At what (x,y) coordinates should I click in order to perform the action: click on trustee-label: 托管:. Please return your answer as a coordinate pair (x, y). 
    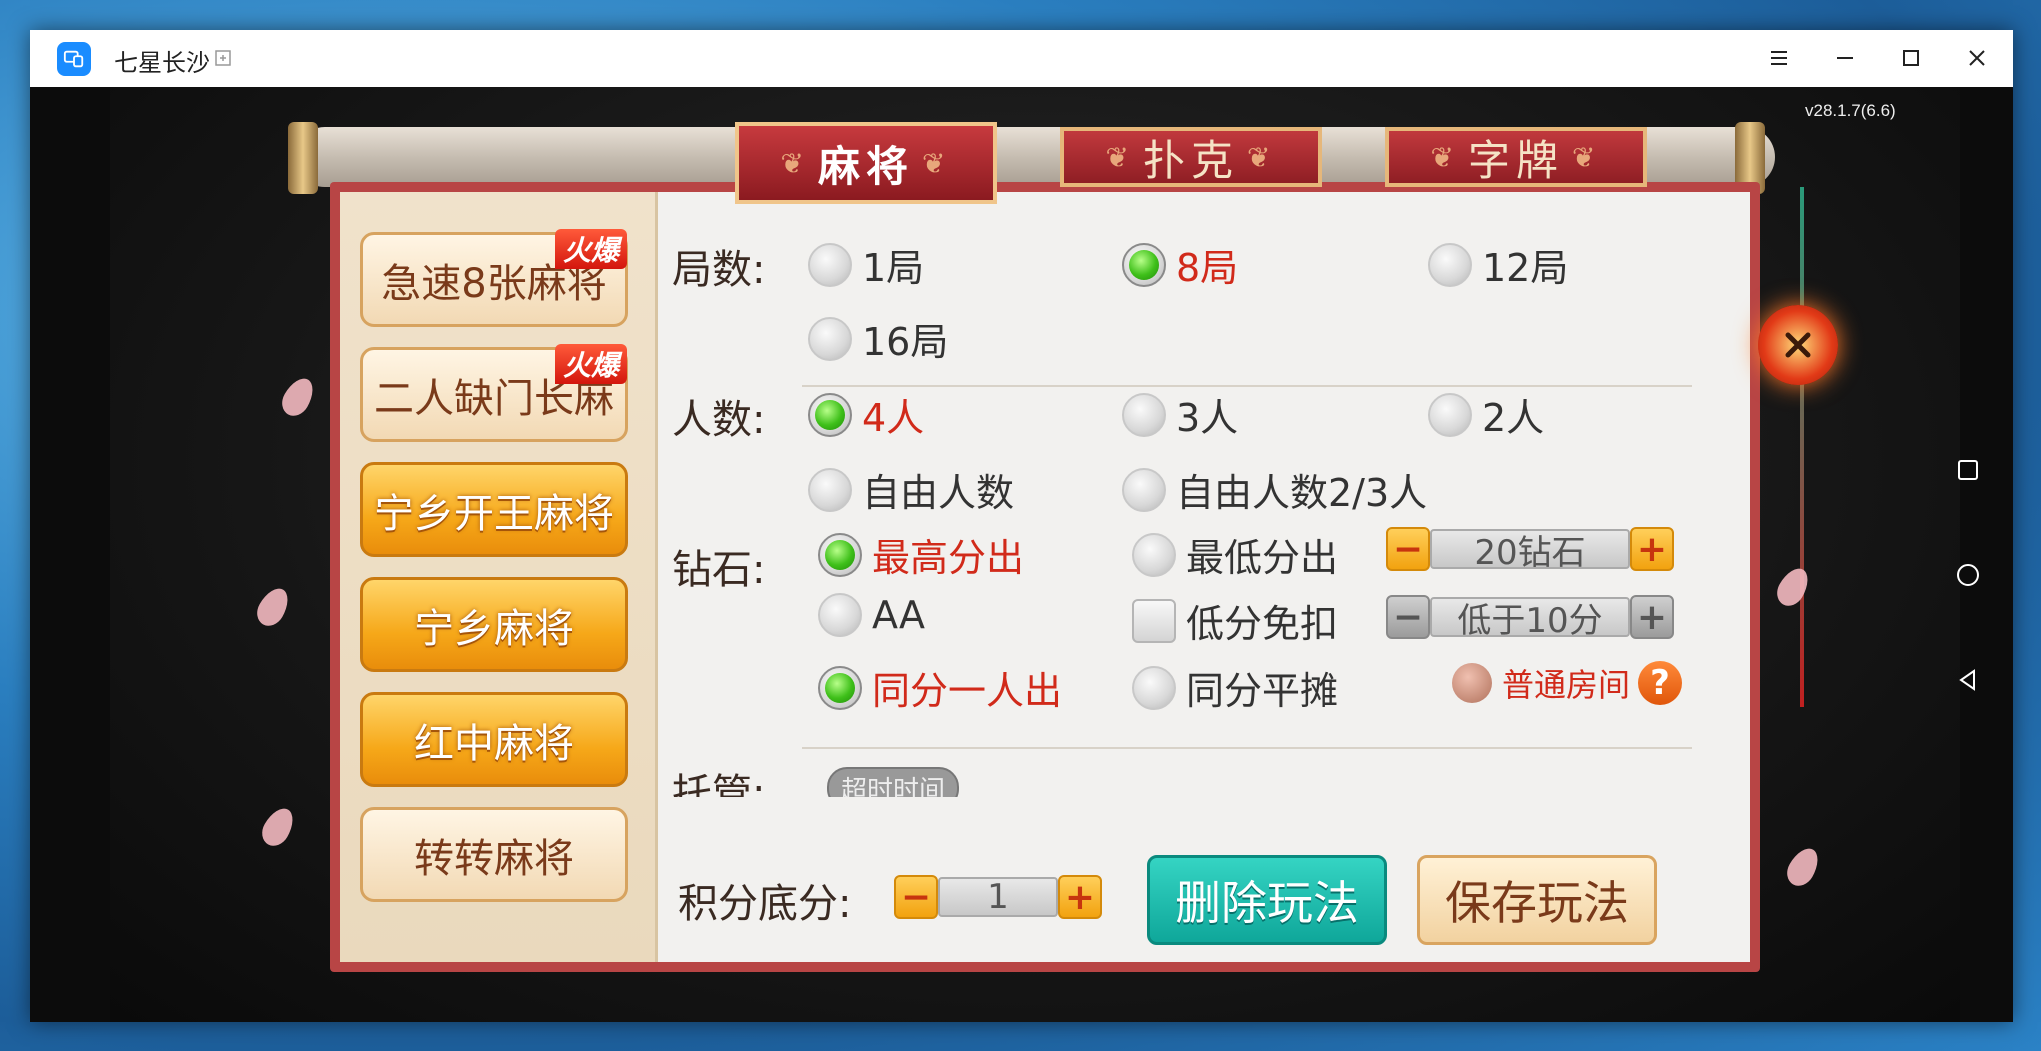
    Looking at the image, I should click on (719, 784).